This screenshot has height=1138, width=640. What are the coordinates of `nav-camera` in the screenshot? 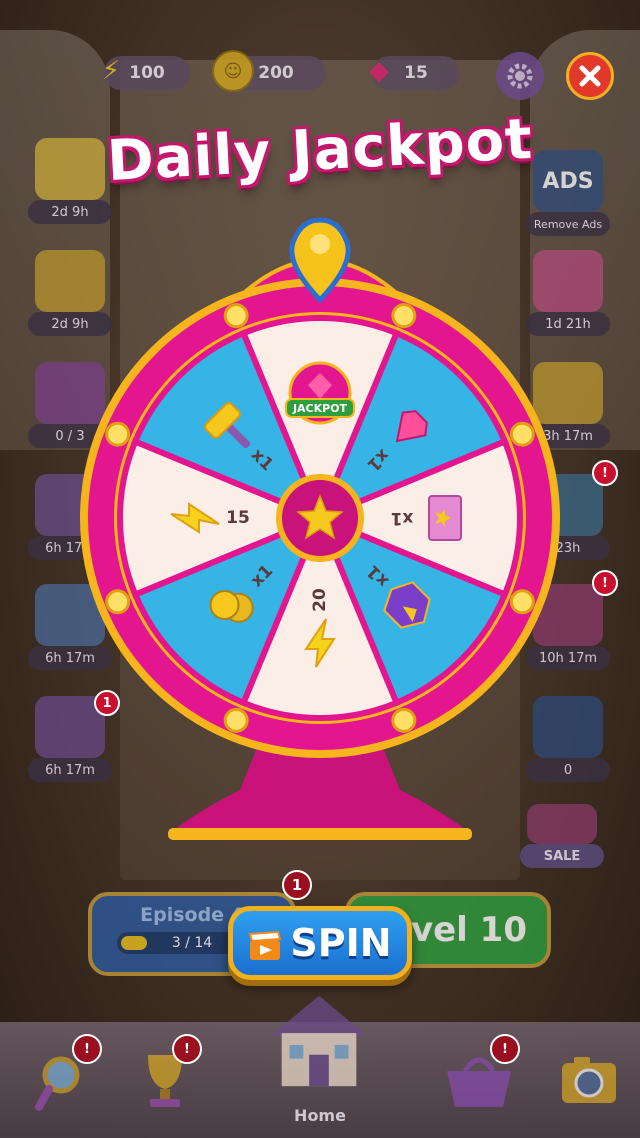 It's located at (587, 1080).